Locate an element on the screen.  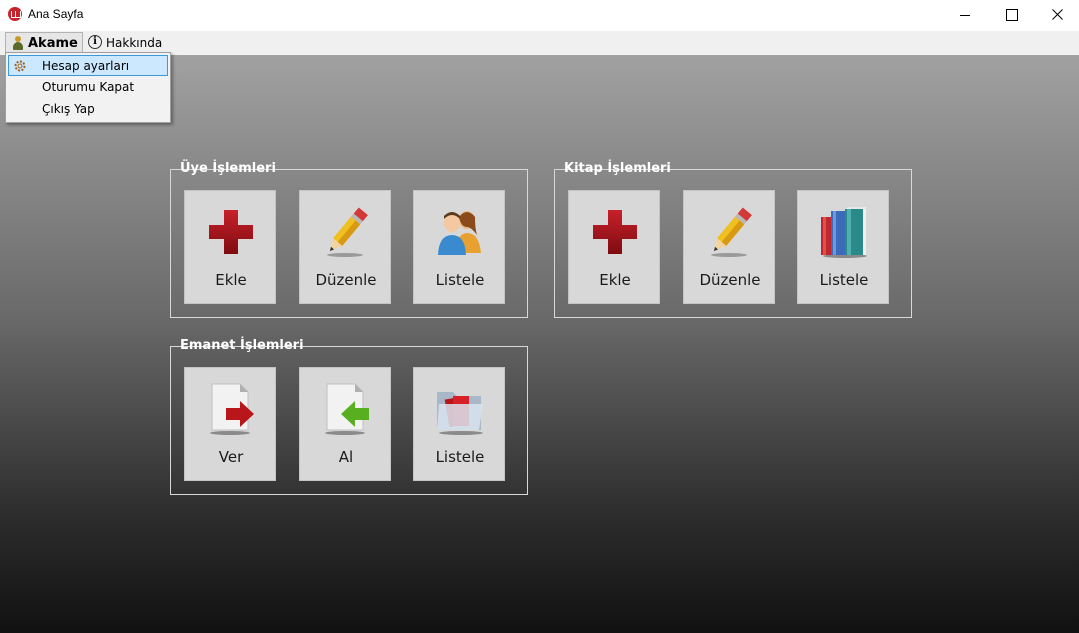
menu-item-account-settings: Hesap ayarları is located at coordinates (88, 65).